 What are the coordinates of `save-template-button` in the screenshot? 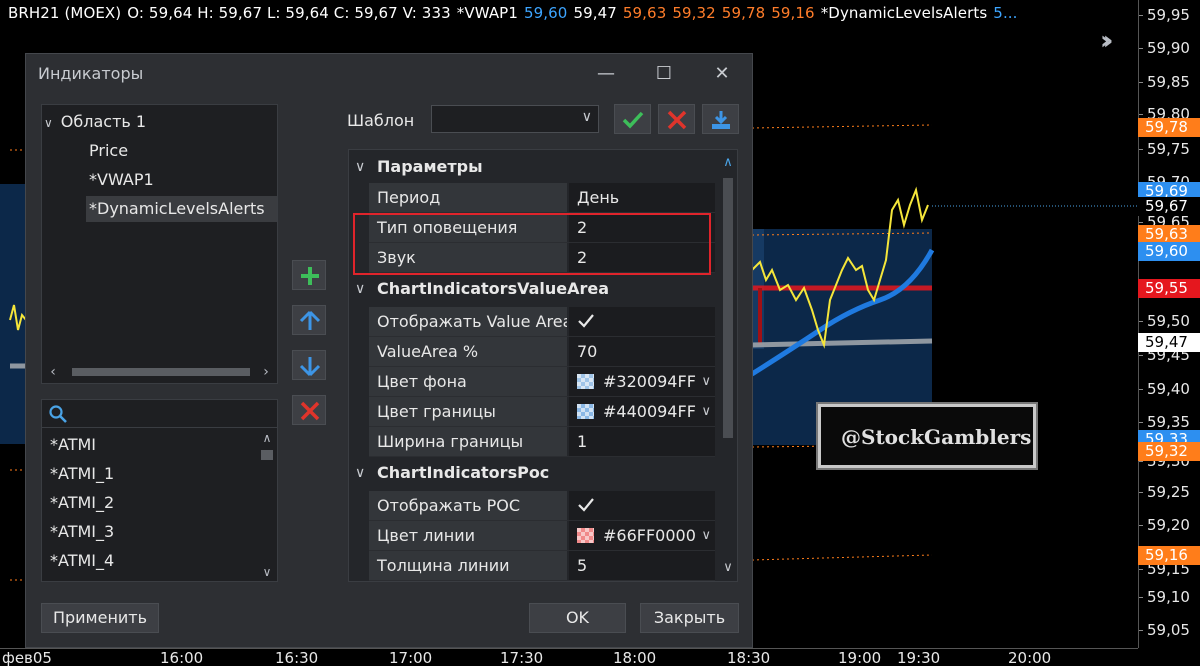 It's located at (720, 119).